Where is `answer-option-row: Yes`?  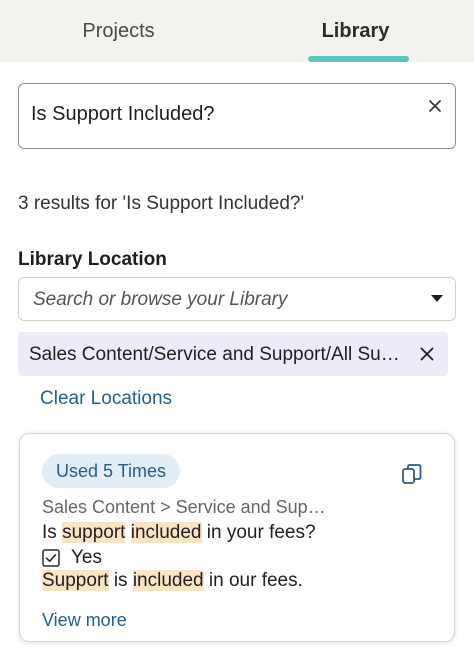 answer-option-row: Yes is located at coordinates (72, 558).